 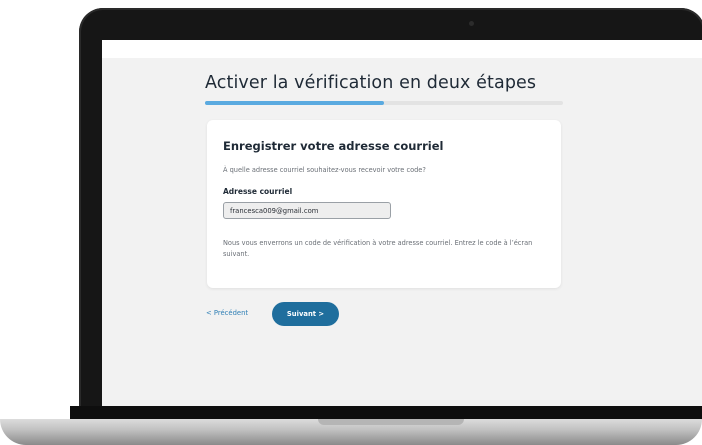 What do you see at coordinates (258, 191) in the screenshot?
I see `email-field-label: Adresse courriel` at bounding box center [258, 191].